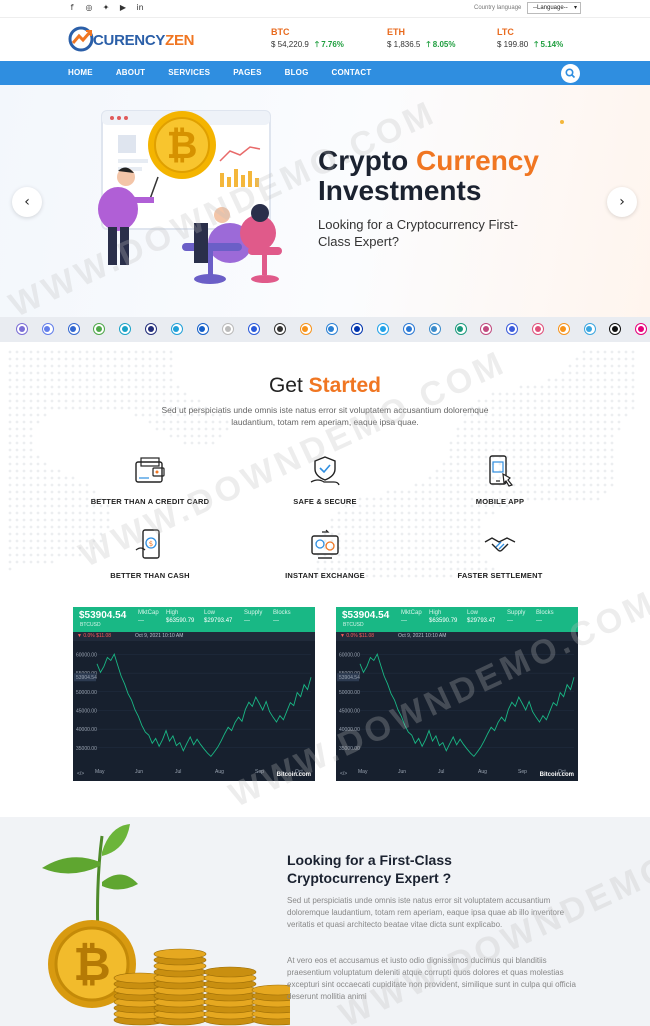  Describe the element at coordinates (139, 772) in the screenshot. I see `x-tick-label: Jun` at that location.